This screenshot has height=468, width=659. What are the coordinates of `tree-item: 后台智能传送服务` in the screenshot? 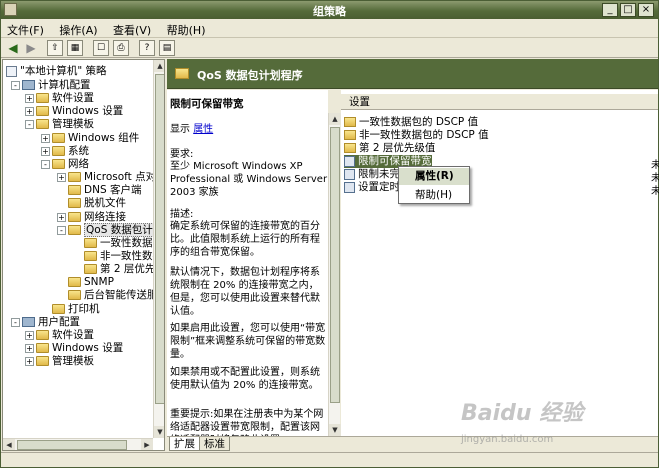 It's located at (110, 295).